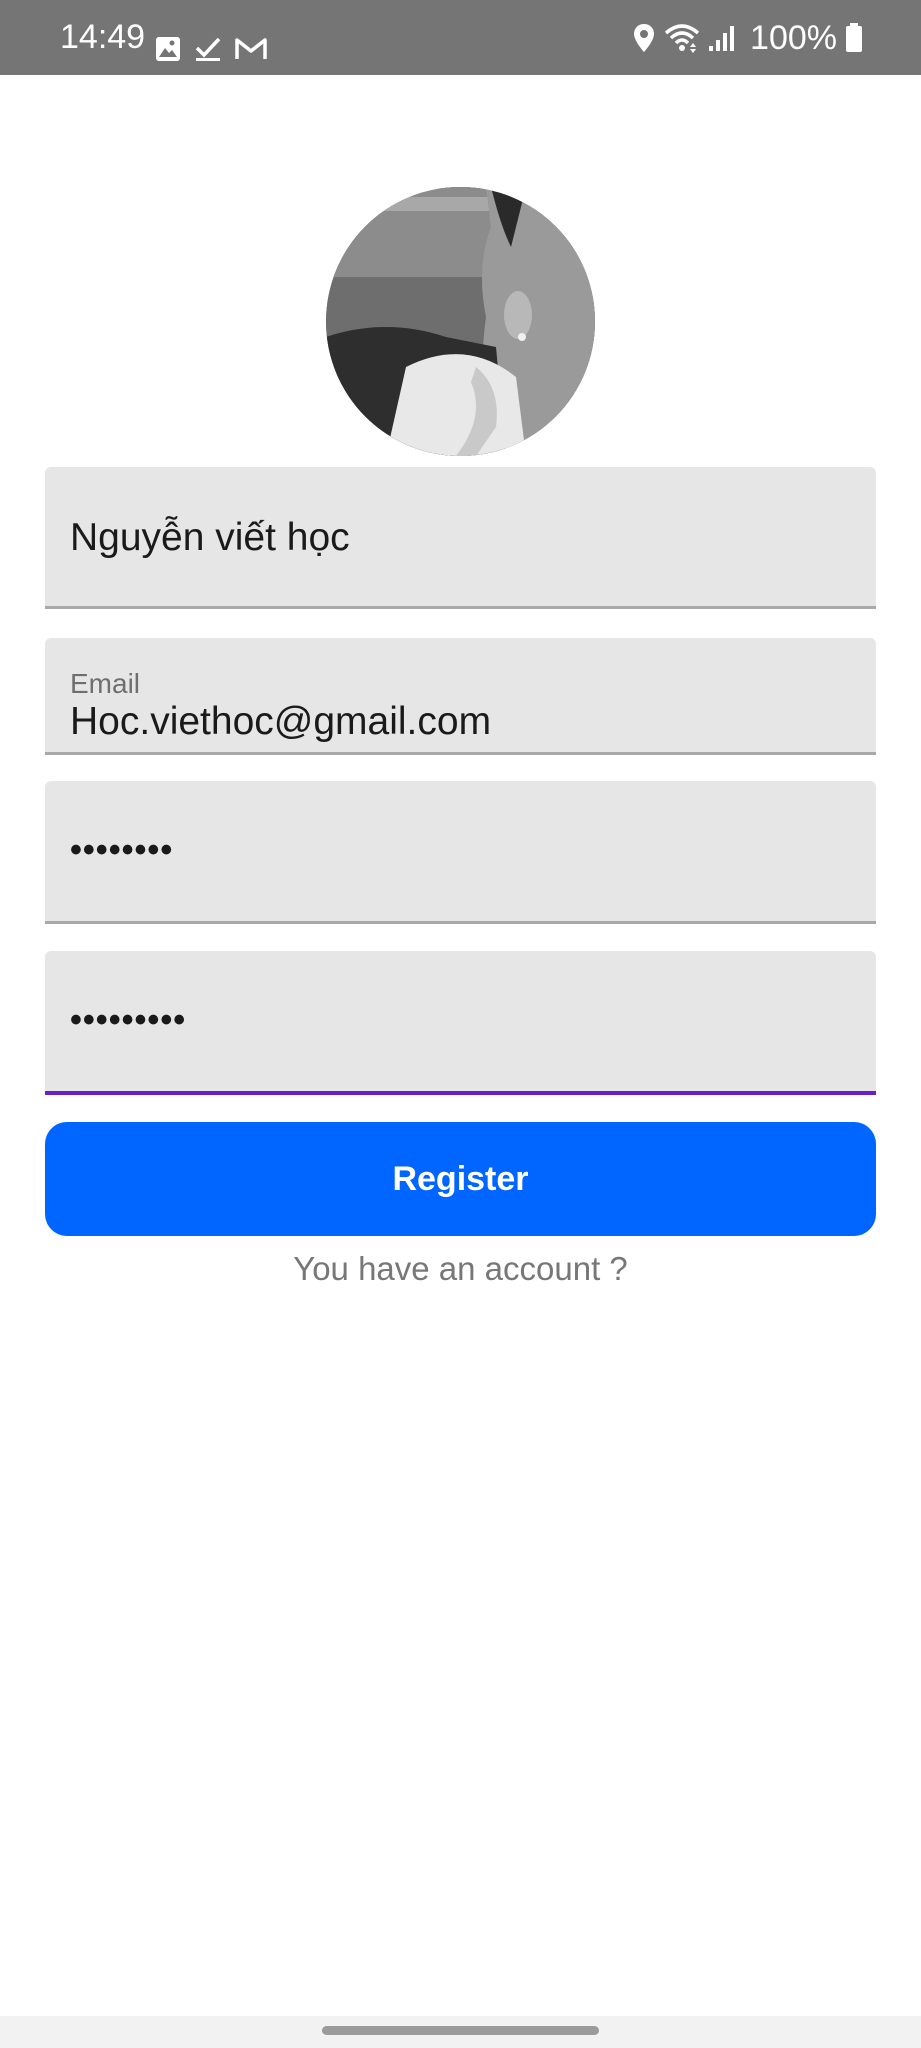 This screenshot has height=2048, width=921. What do you see at coordinates (281, 721) in the screenshot?
I see `email-value: Hoc.viethoc@gmail.com` at bounding box center [281, 721].